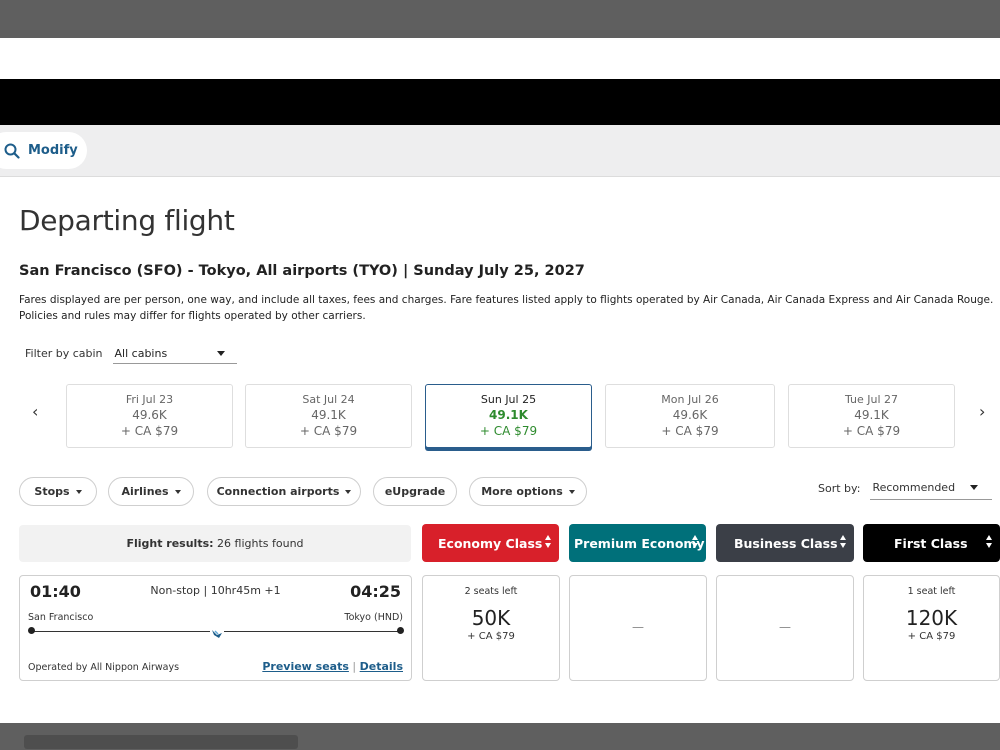 The width and height of the screenshot is (1000, 750). I want to click on fare-points: 50K, so click(491, 618).